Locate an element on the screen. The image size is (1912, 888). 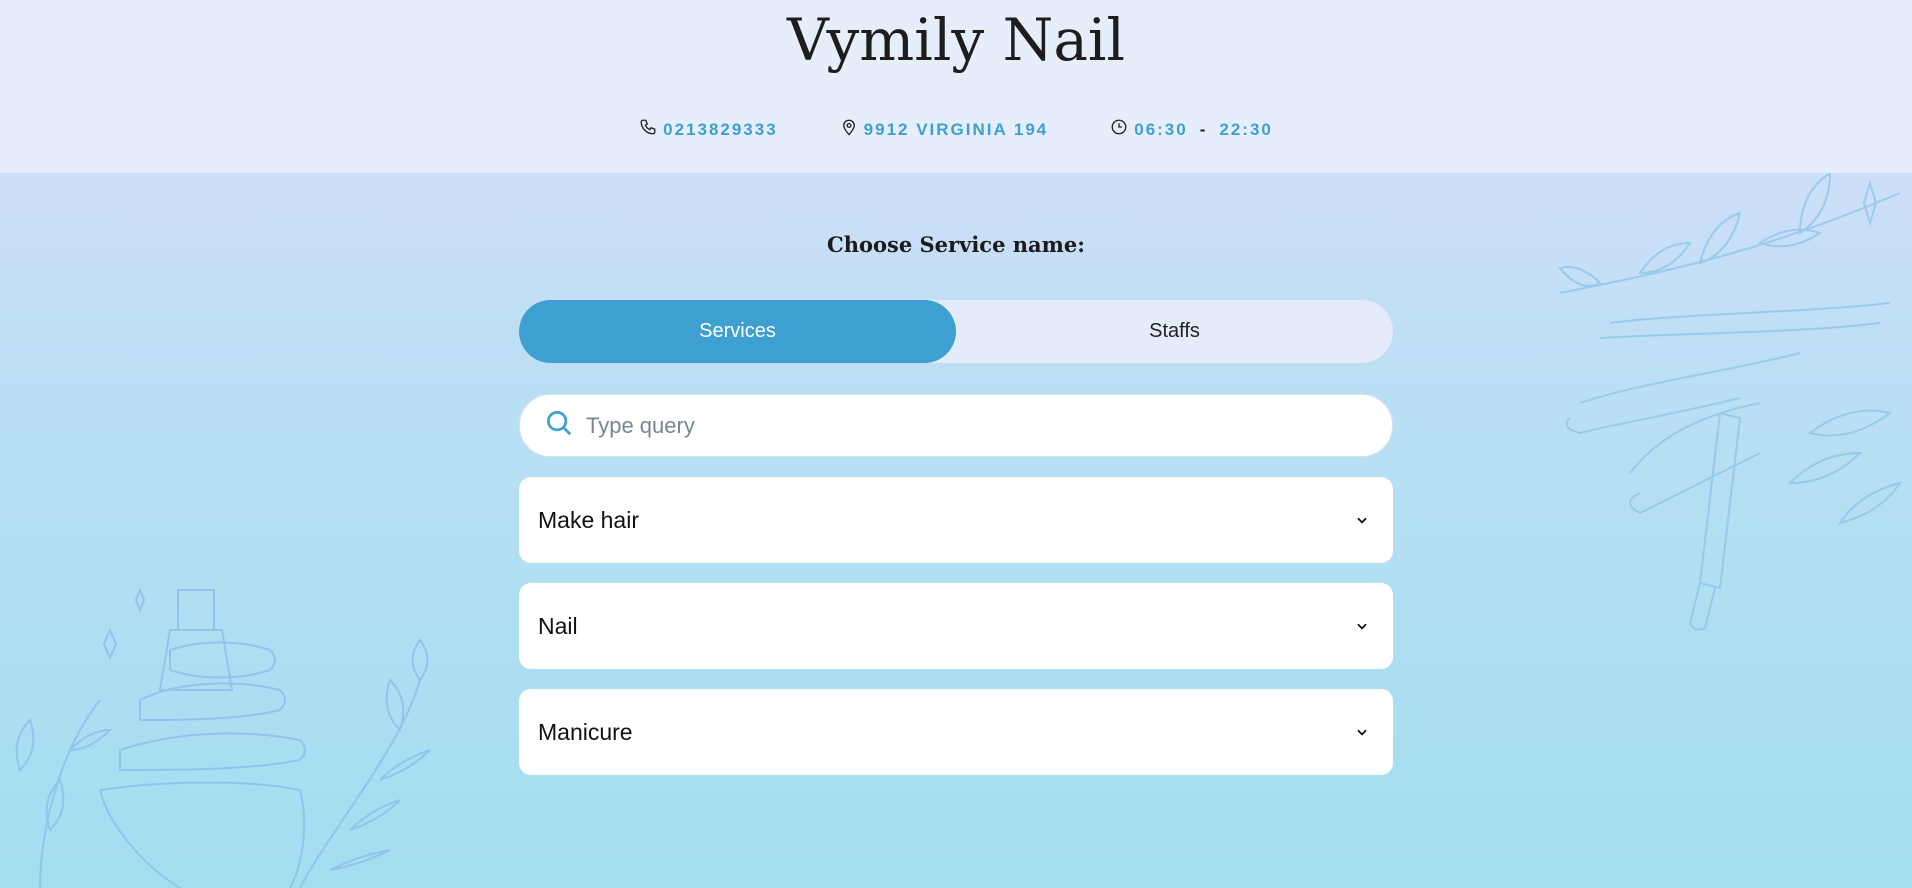
category-manicure: Manicure is located at coordinates (956, 732).